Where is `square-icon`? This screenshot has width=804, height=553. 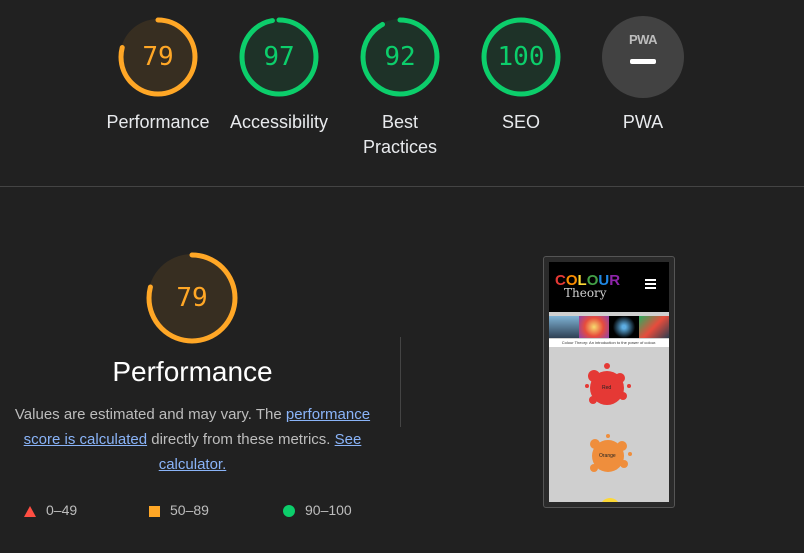
square-icon is located at coordinates (154, 511).